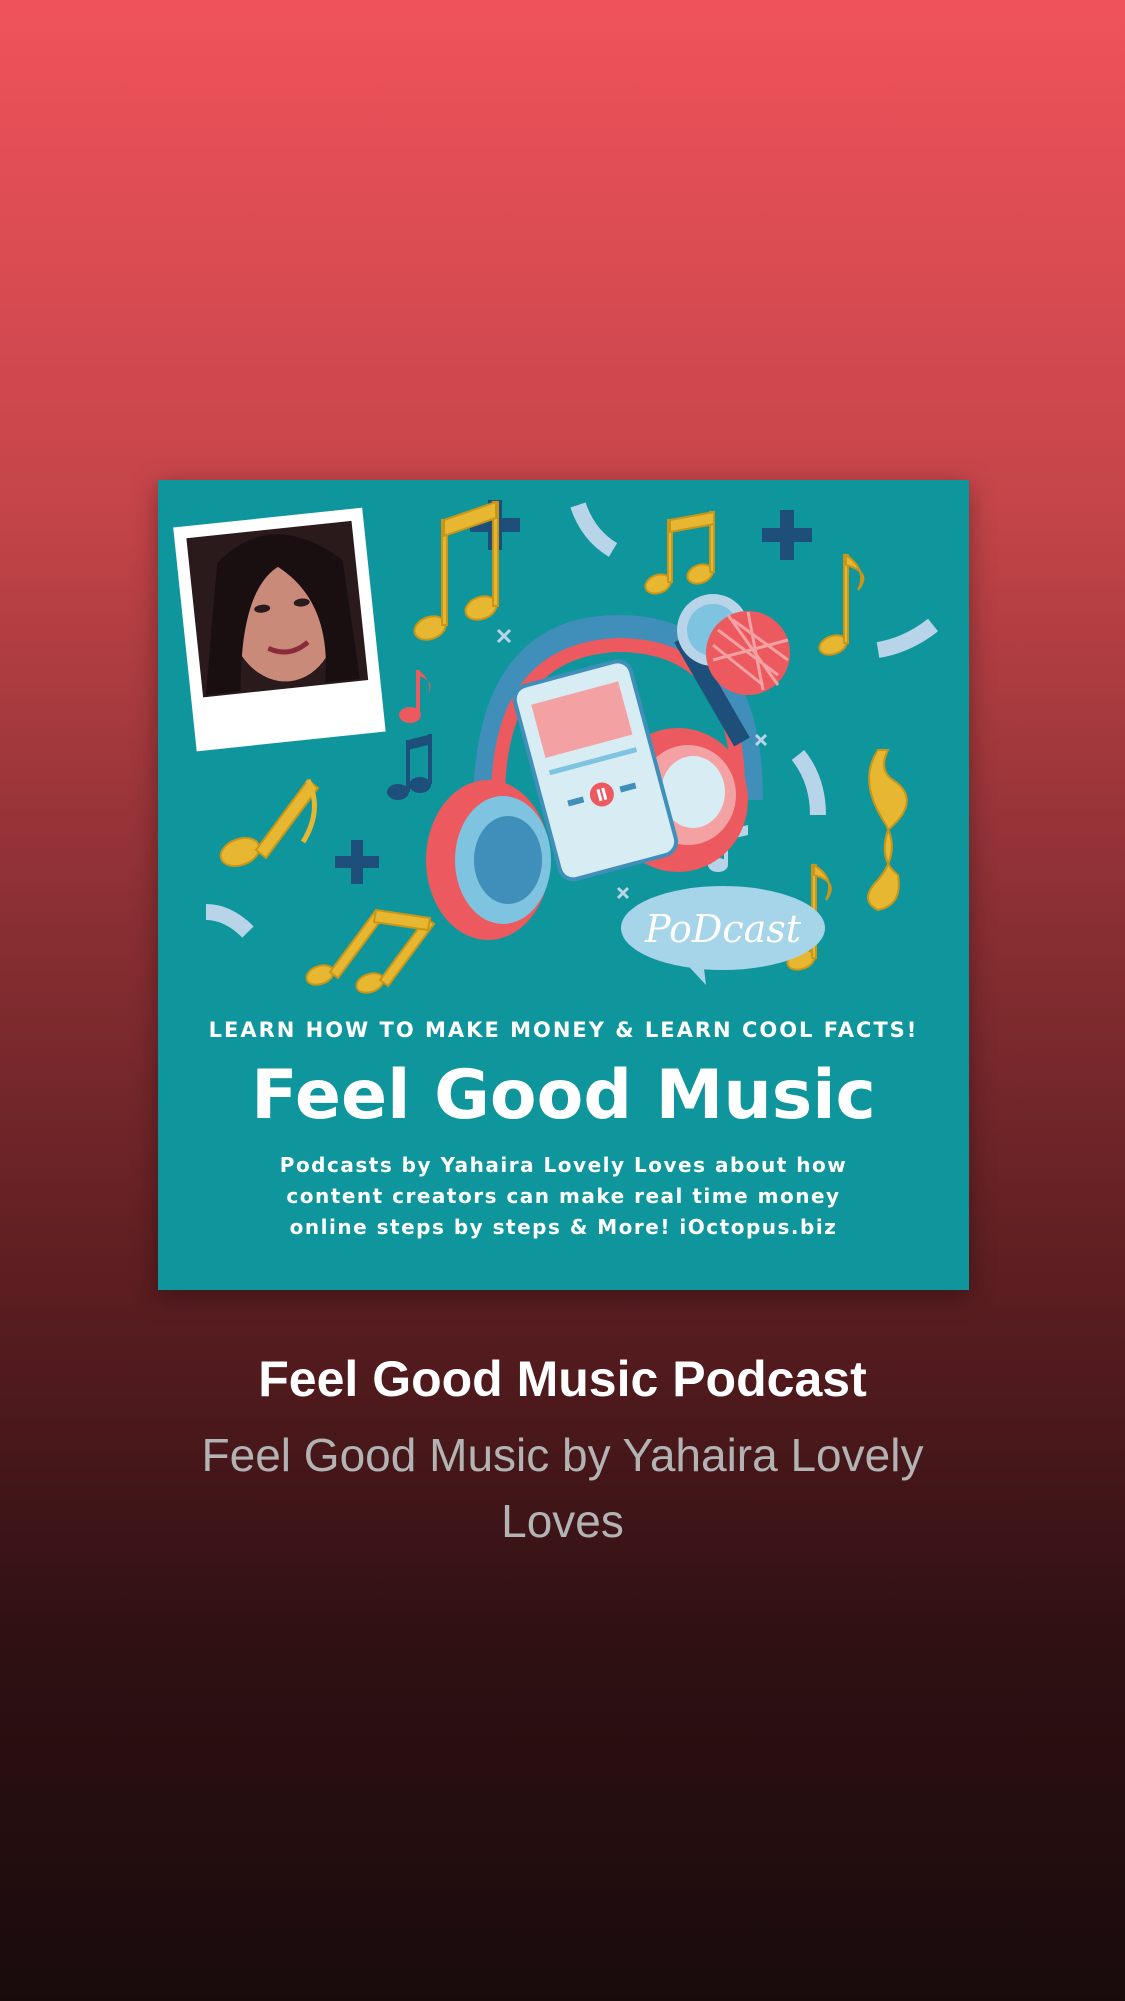 The width and height of the screenshot is (1125, 2001). Describe the element at coordinates (723, 929) in the screenshot. I see `podcast-bubble-label: PoDcast` at that location.